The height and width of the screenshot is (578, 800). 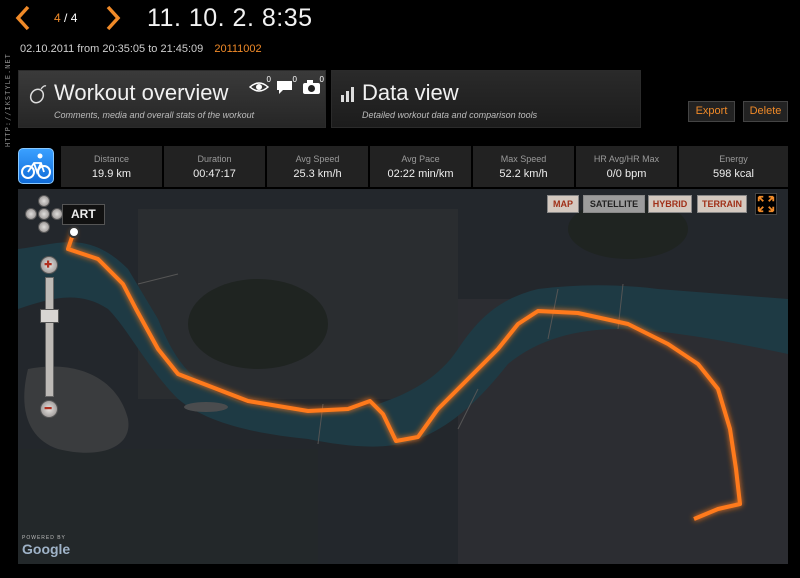 I want to click on chevron-right-icon, so click(x=113, y=18).